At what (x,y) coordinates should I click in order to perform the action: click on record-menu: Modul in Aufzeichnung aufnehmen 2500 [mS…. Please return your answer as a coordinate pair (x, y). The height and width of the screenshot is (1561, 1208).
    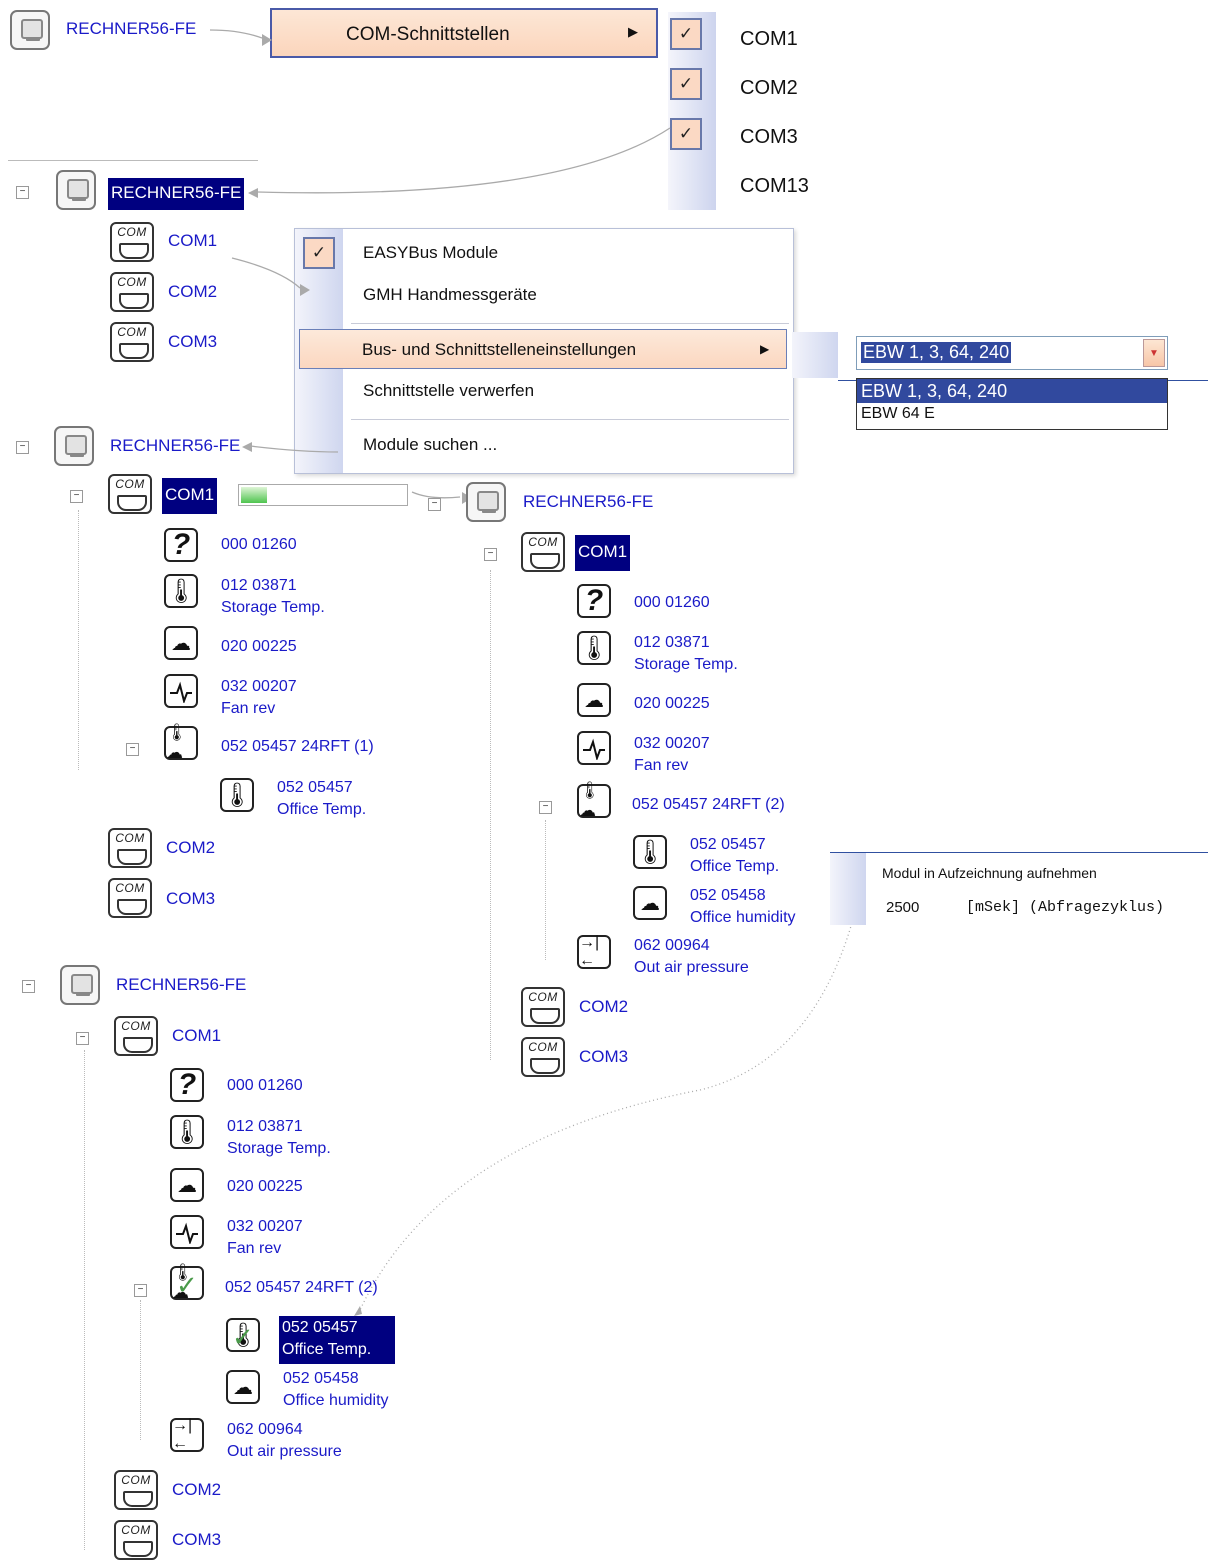
    Looking at the image, I should click on (1019, 889).